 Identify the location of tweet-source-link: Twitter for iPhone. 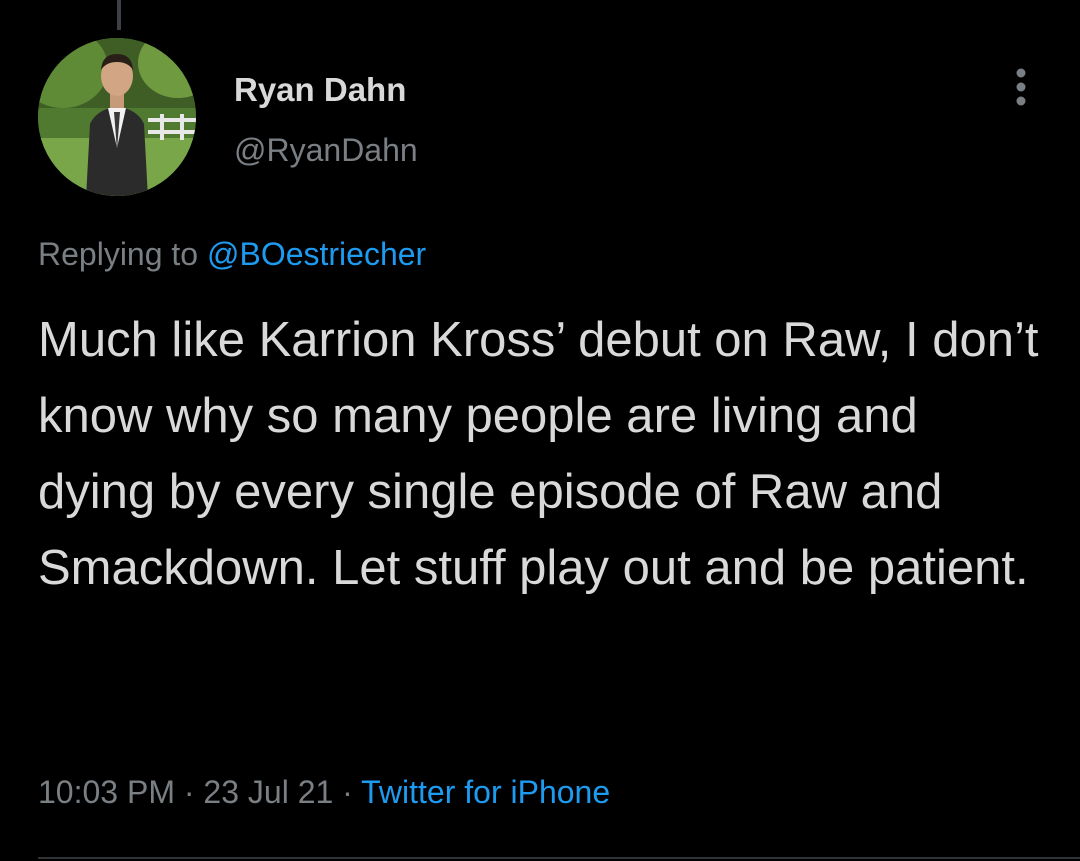
(485, 792).